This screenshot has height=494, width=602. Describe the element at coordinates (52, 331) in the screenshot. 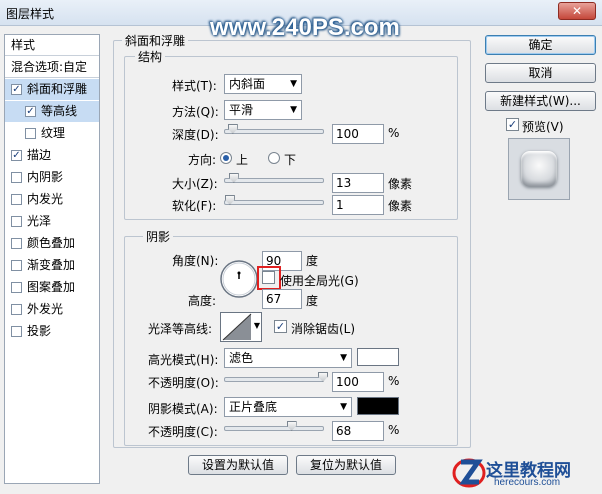

I see `style-item: 投影` at that location.